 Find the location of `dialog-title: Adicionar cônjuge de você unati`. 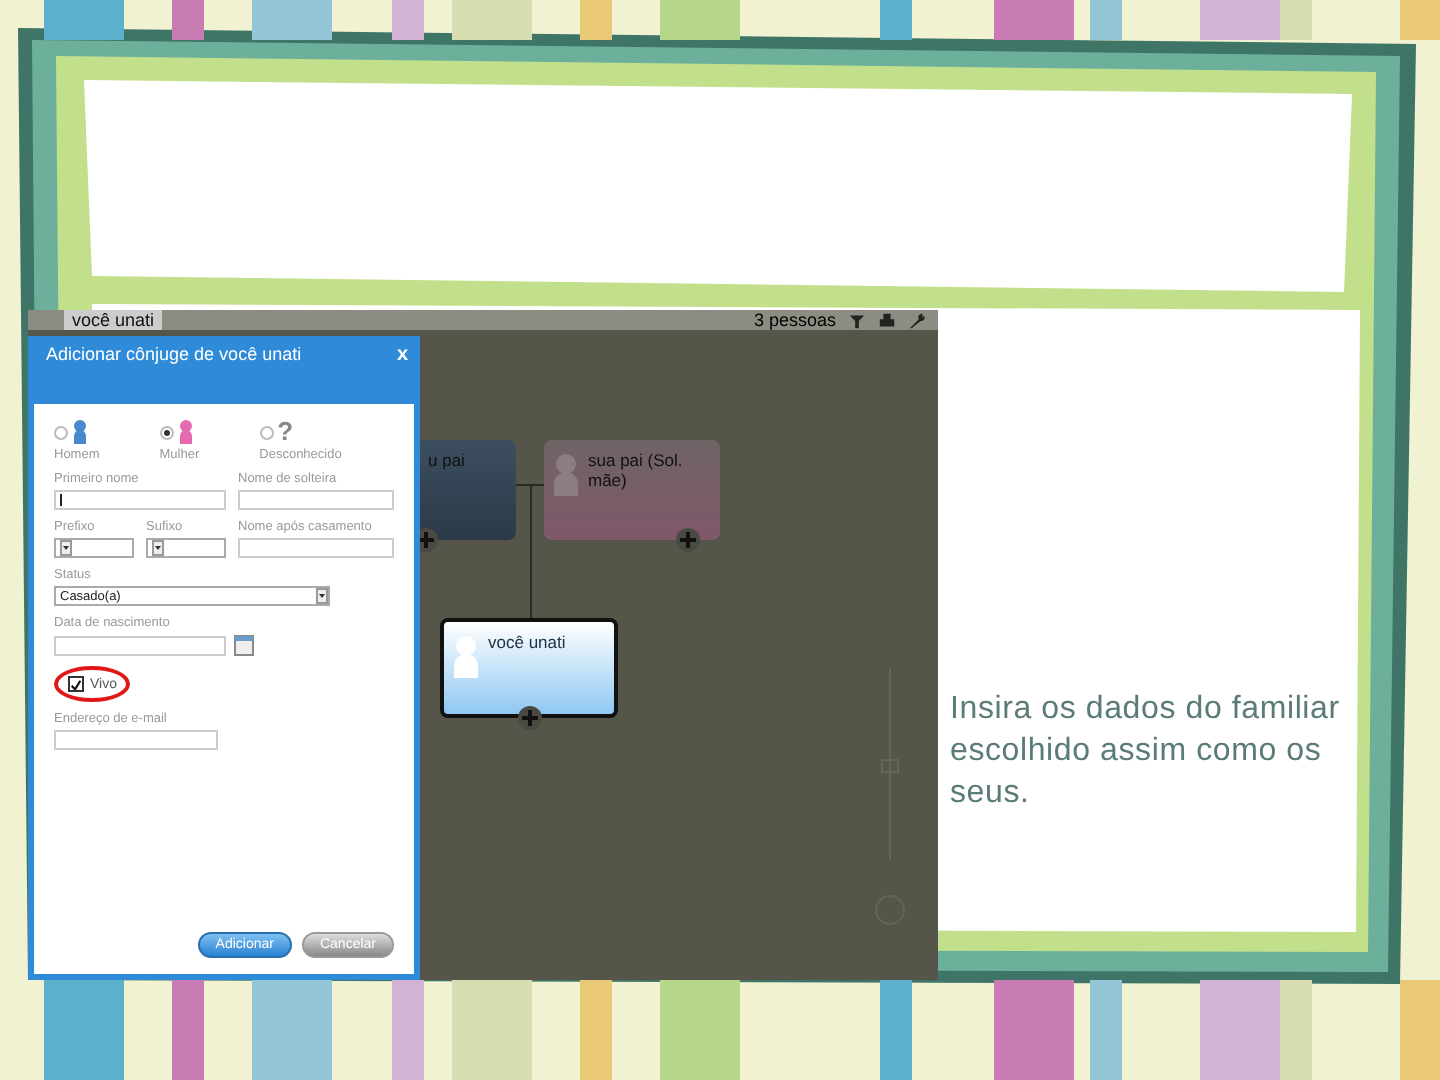

dialog-title: Adicionar cônjuge de você unati is located at coordinates (174, 354).